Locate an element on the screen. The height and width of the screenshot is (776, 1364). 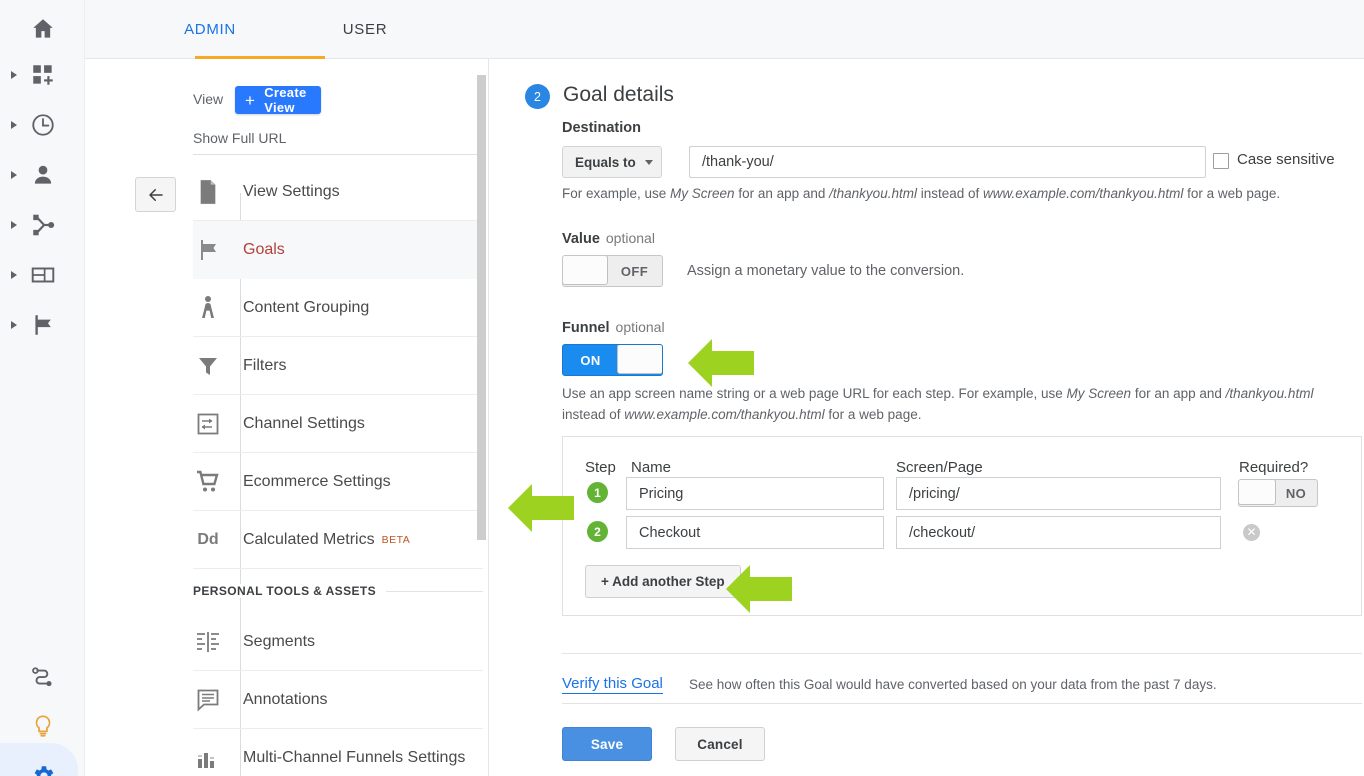
step-number-1: 1 is located at coordinates (597, 492).